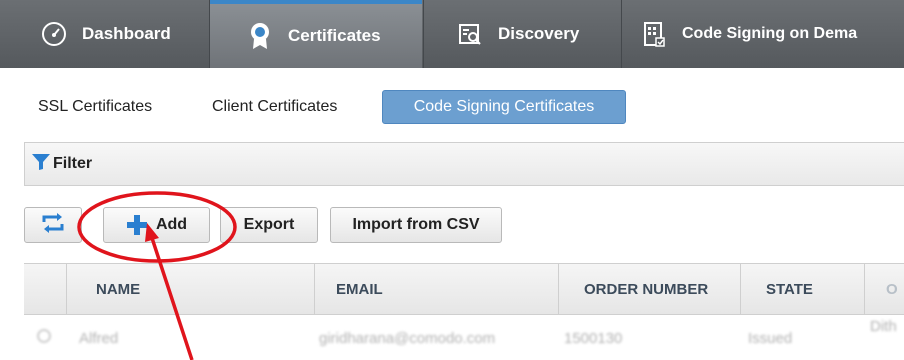  I want to click on export-button: Export, so click(269, 225).